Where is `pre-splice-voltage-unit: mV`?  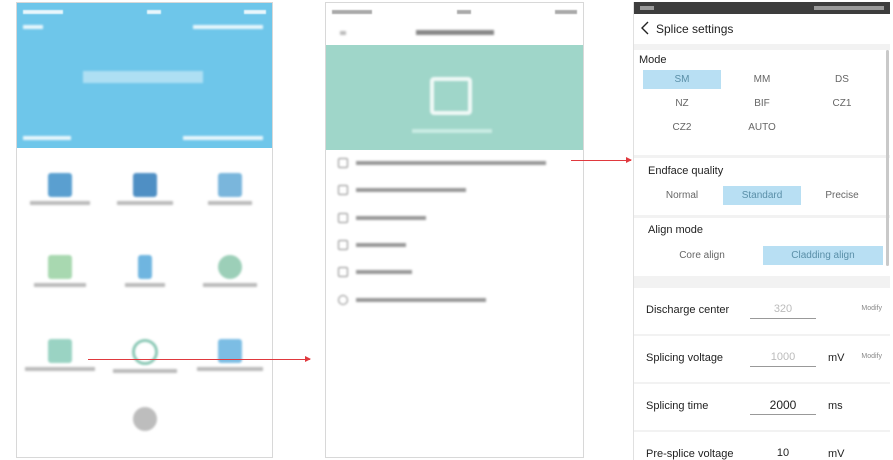 pre-splice-voltage-unit: mV is located at coordinates (836, 454).